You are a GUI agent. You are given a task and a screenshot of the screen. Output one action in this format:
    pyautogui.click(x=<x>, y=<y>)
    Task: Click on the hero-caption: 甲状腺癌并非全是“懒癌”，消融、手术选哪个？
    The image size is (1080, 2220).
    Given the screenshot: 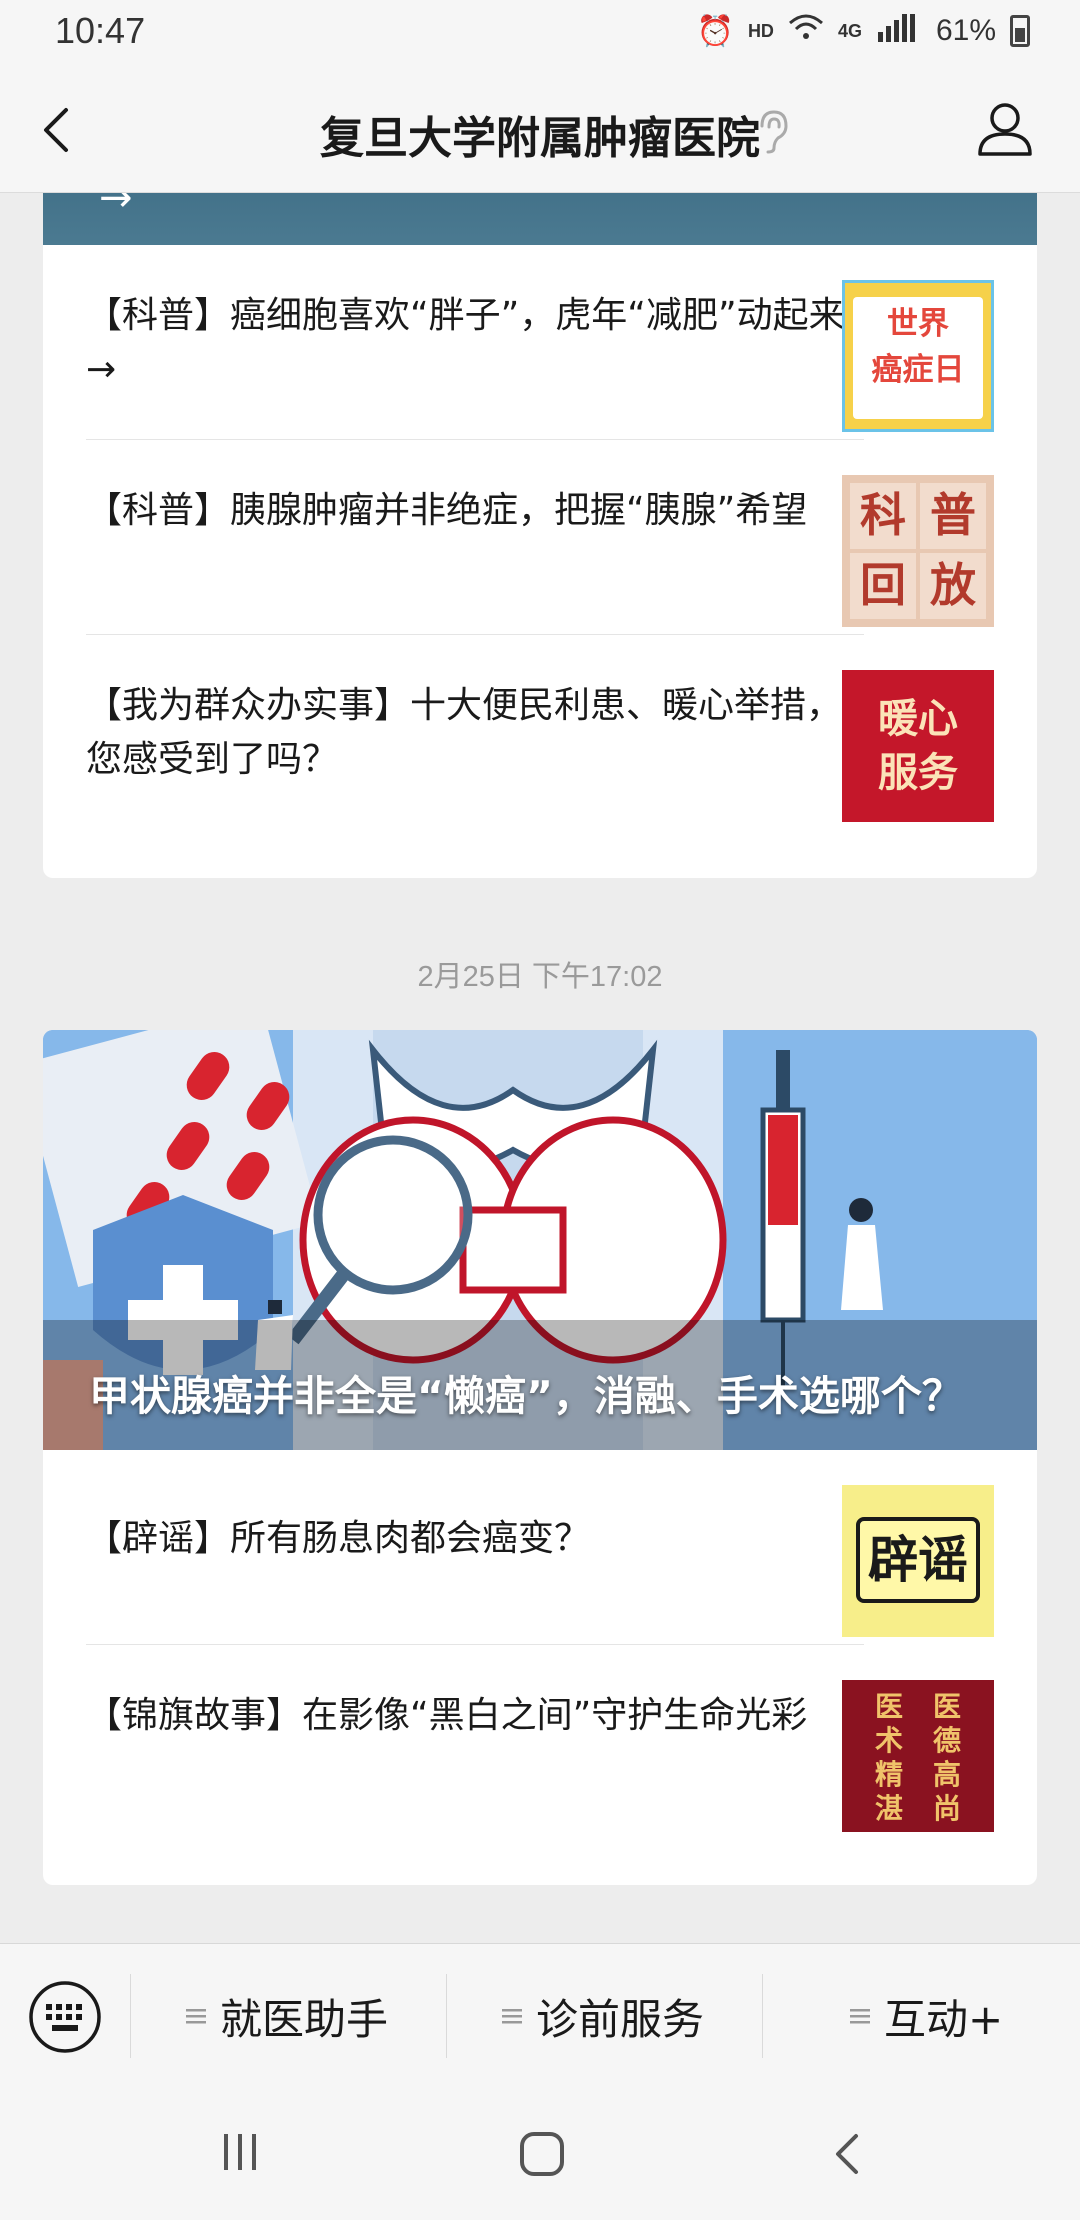 What is the action you would take?
    pyautogui.click(x=526, y=1396)
    